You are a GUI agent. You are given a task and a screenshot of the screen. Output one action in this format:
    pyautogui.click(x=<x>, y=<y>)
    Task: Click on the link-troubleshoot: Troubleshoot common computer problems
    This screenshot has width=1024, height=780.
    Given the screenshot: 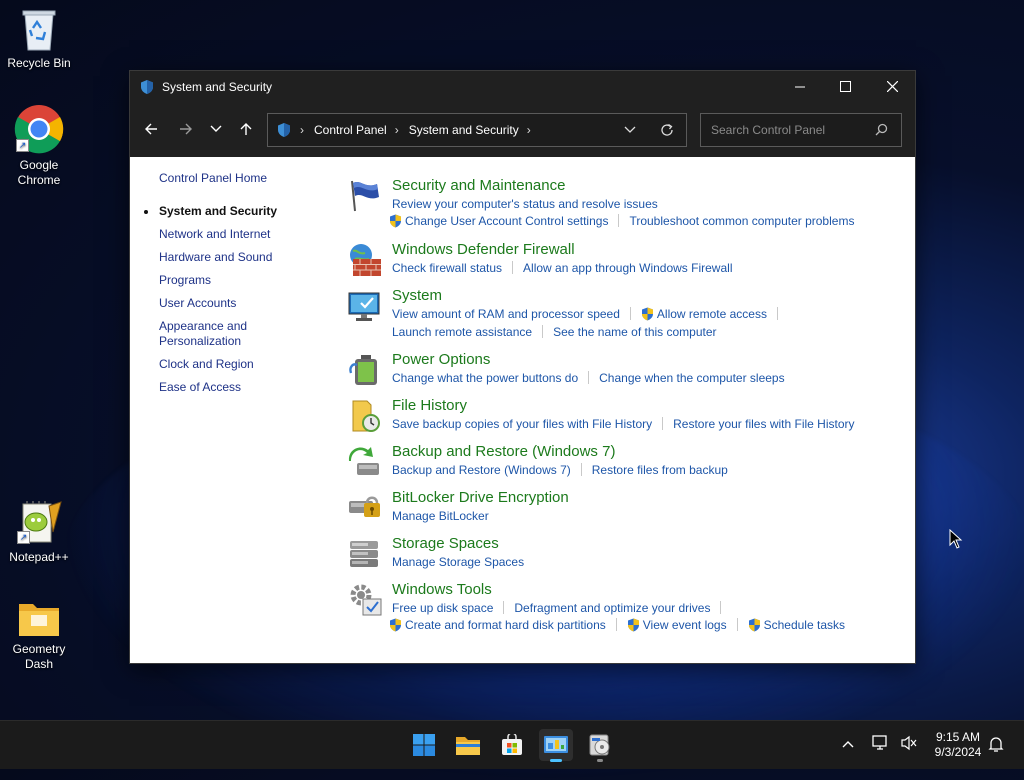 What is the action you would take?
    pyautogui.click(x=741, y=221)
    